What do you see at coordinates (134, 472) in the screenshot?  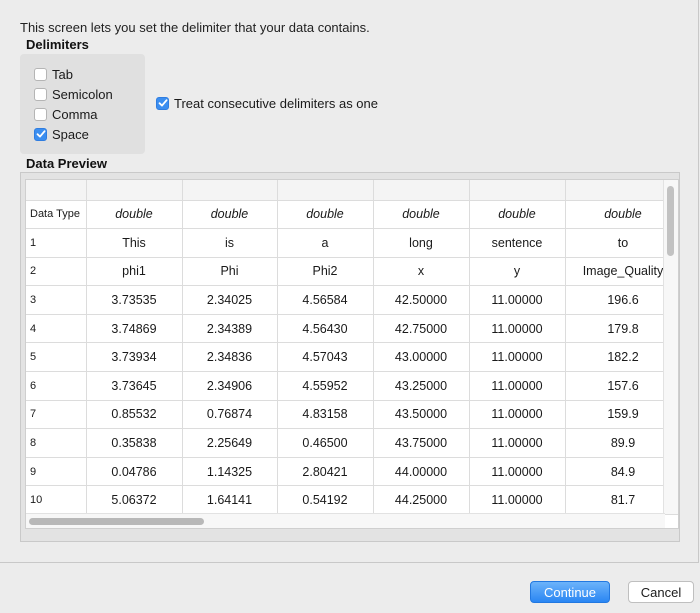 I see `table-cell: 0.04786` at bounding box center [134, 472].